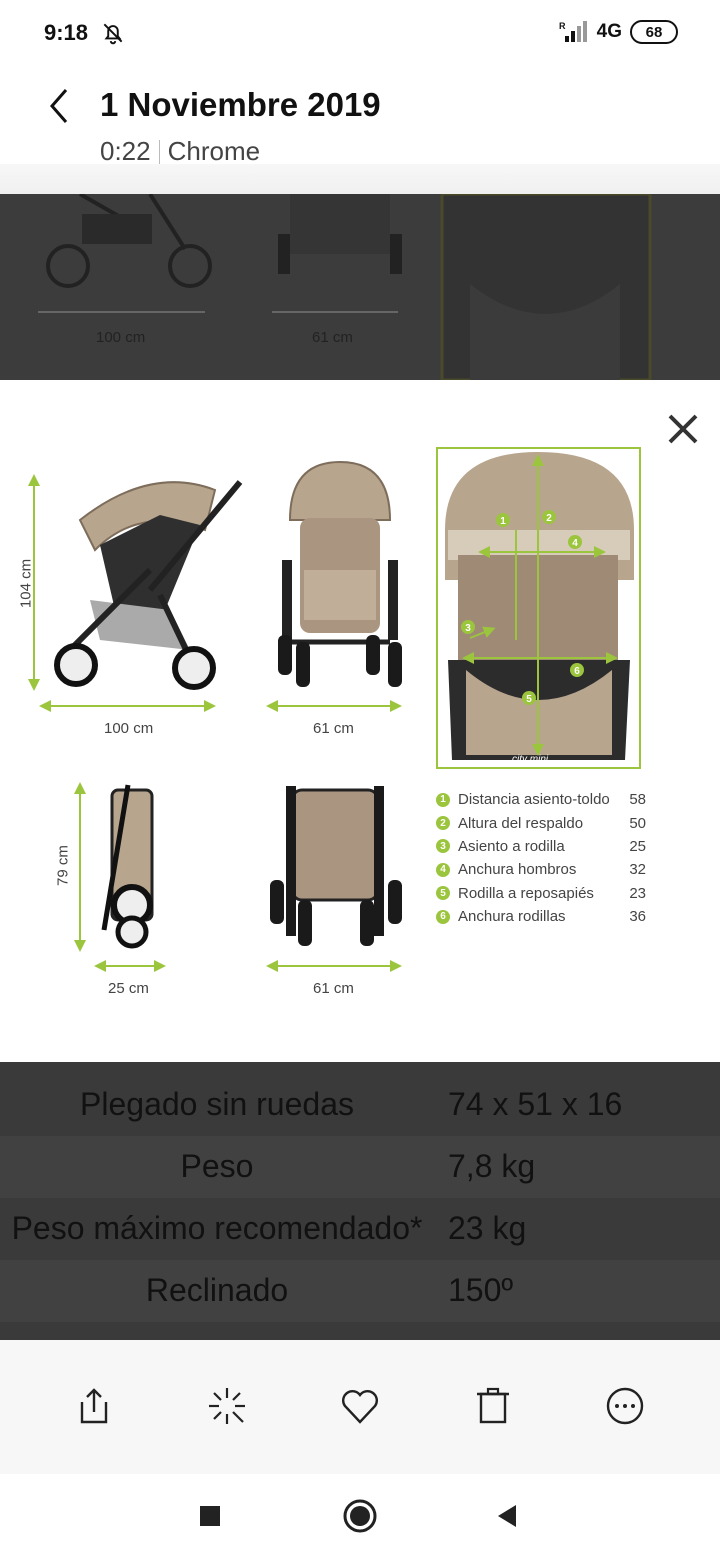 Image resolution: width=720 pixels, height=1560 pixels. I want to click on trash-icon, so click(493, 1406).